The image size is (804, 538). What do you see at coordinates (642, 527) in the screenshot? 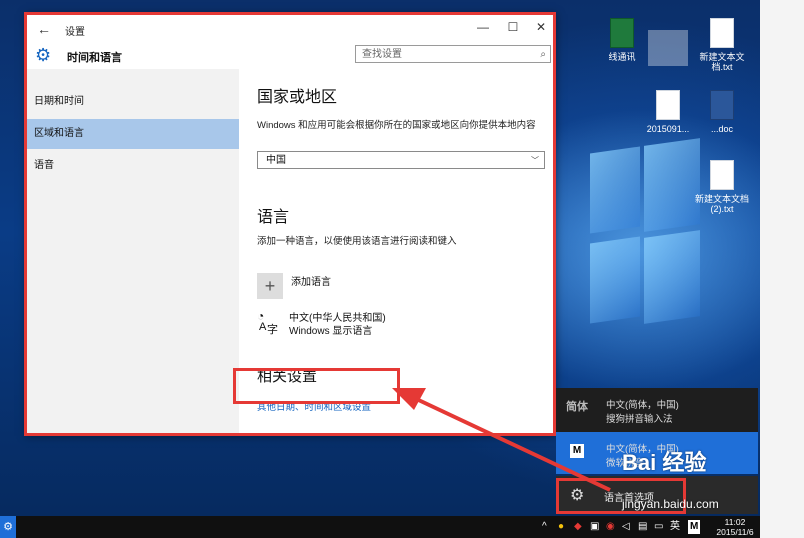
I see `network-icon: ▤` at bounding box center [642, 527].